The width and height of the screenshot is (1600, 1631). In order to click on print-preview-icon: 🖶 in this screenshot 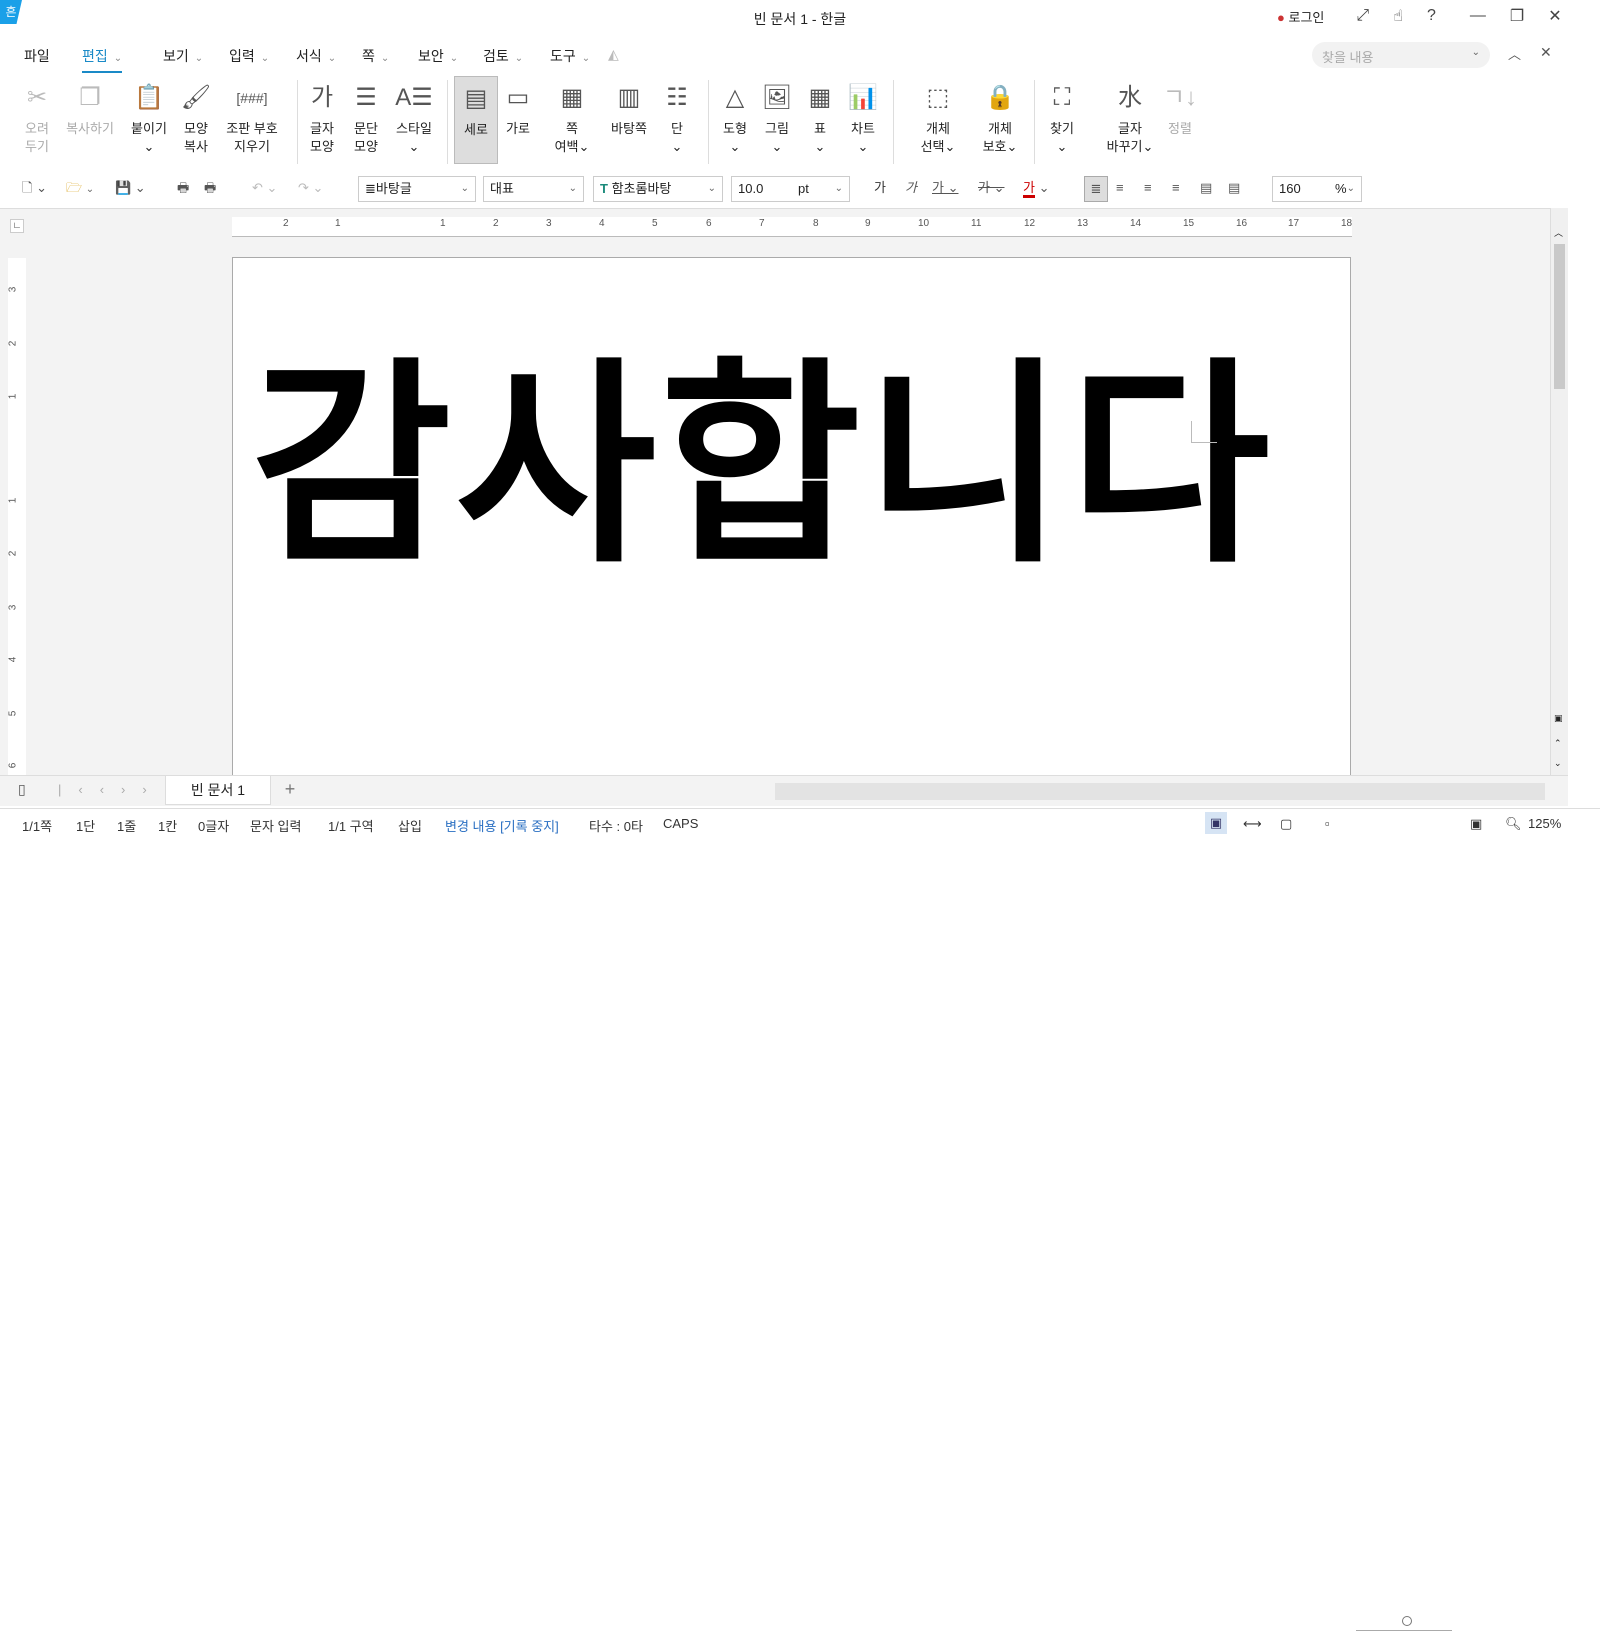, I will do `click(210, 189)`.